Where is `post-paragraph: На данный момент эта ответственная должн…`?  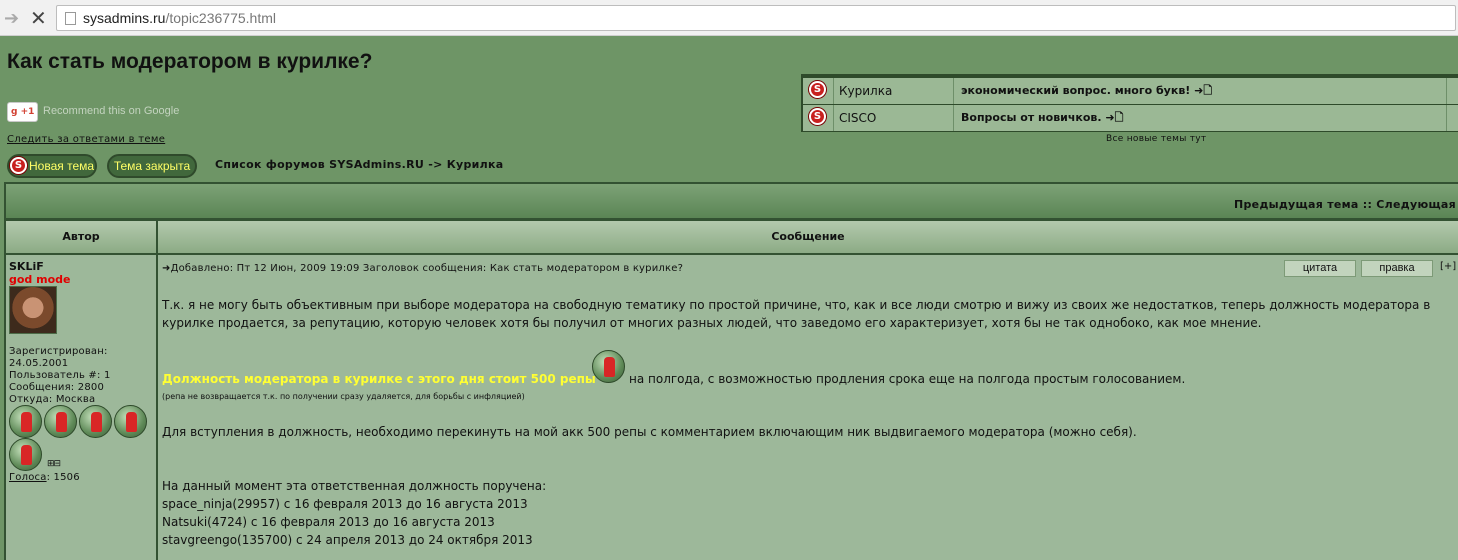 post-paragraph: На данный момент эта ответственная должн… is located at coordinates (354, 486).